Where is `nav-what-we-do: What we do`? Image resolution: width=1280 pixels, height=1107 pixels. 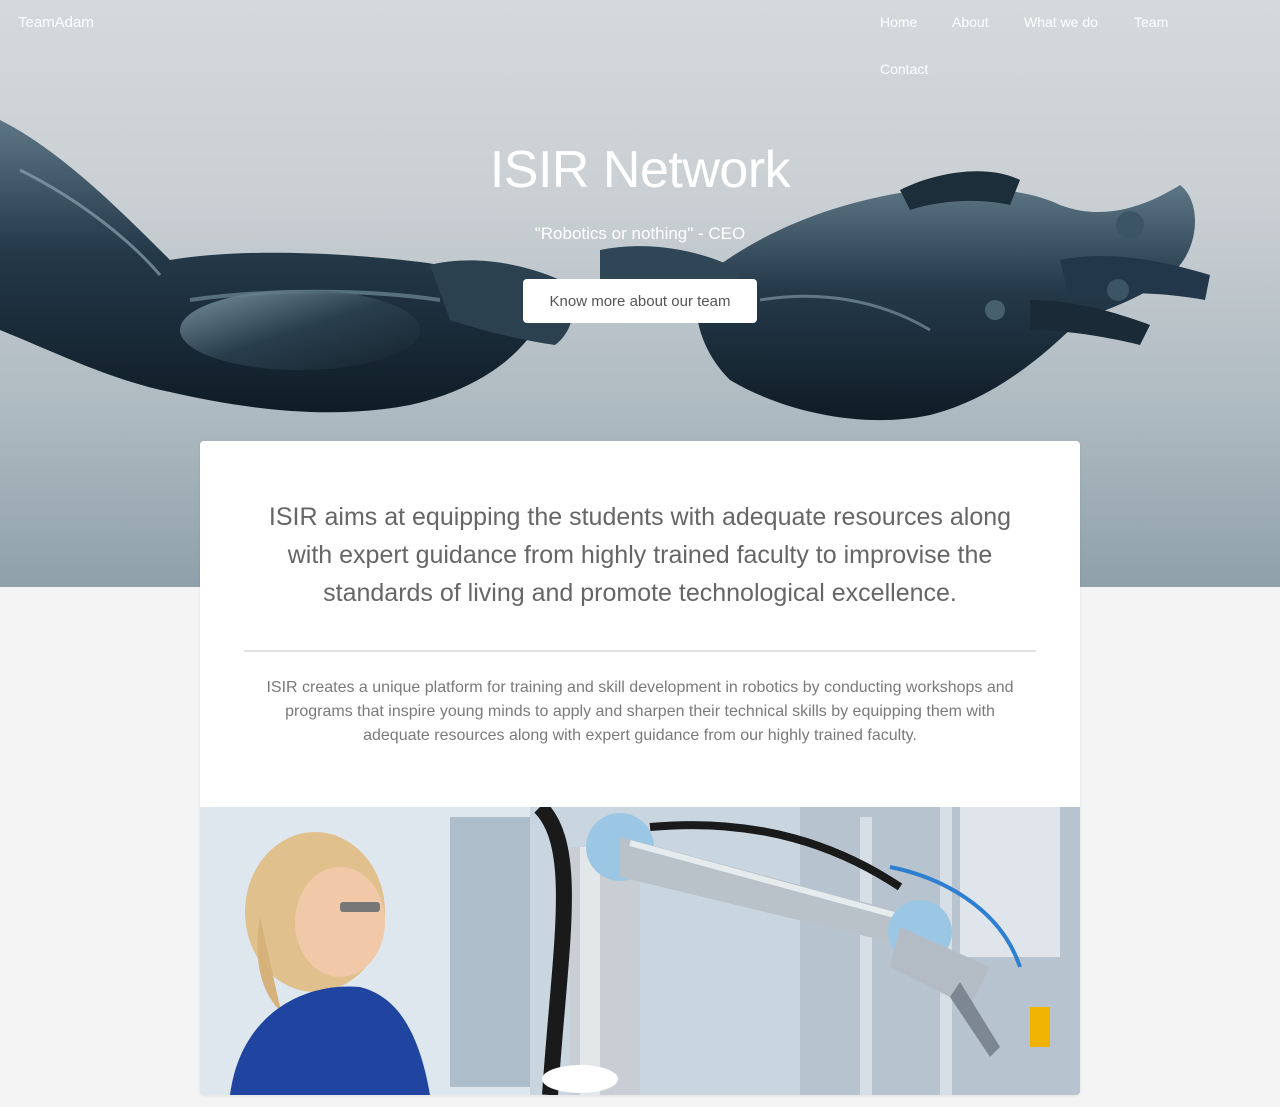 nav-what-we-do: What we do is located at coordinates (1061, 22).